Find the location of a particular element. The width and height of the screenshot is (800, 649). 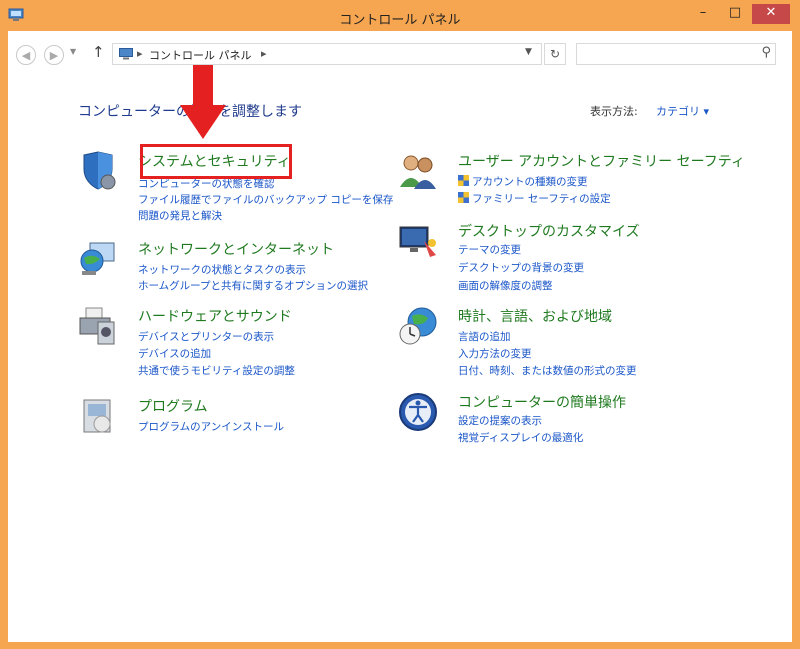

link-network-status: ネットワークの状態とタスクの表示 is located at coordinates (222, 269).